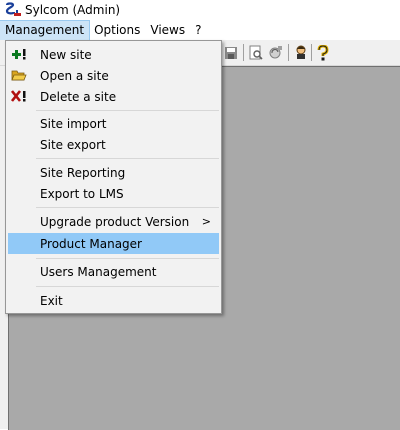 The image size is (400, 430). I want to click on user-icon, so click(301, 52).